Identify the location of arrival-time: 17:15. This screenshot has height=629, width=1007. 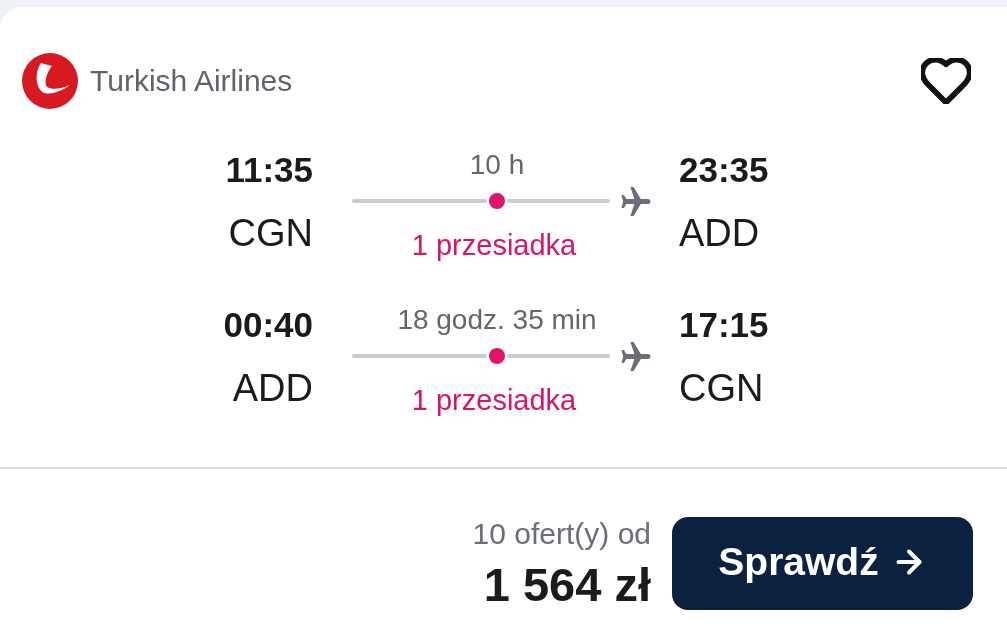
(724, 325).